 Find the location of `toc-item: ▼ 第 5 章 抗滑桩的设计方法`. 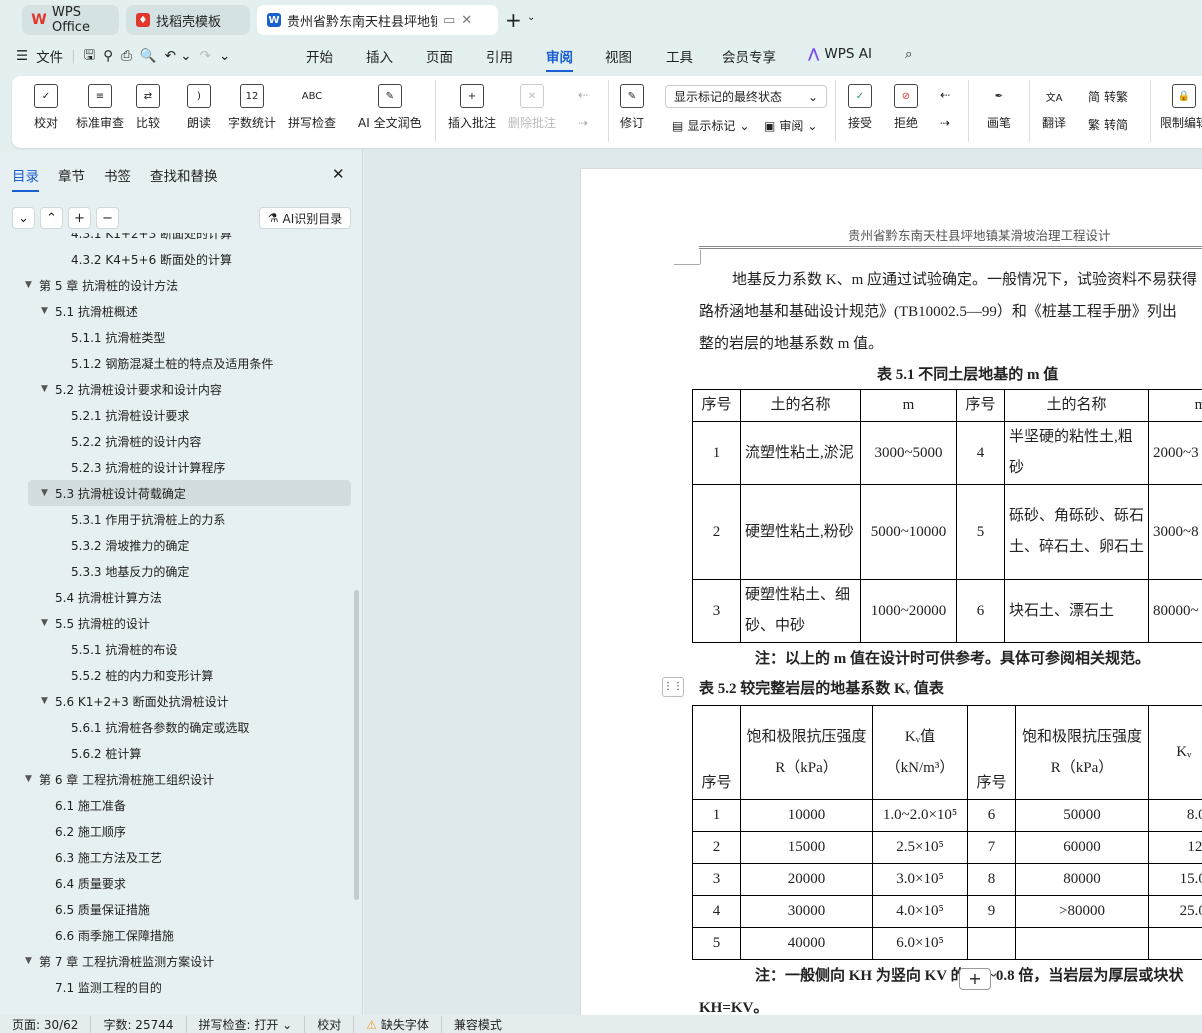

toc-item: ▼ 第 5 章 抗滑桩的设计方法 is located at coordinates (181, 285).